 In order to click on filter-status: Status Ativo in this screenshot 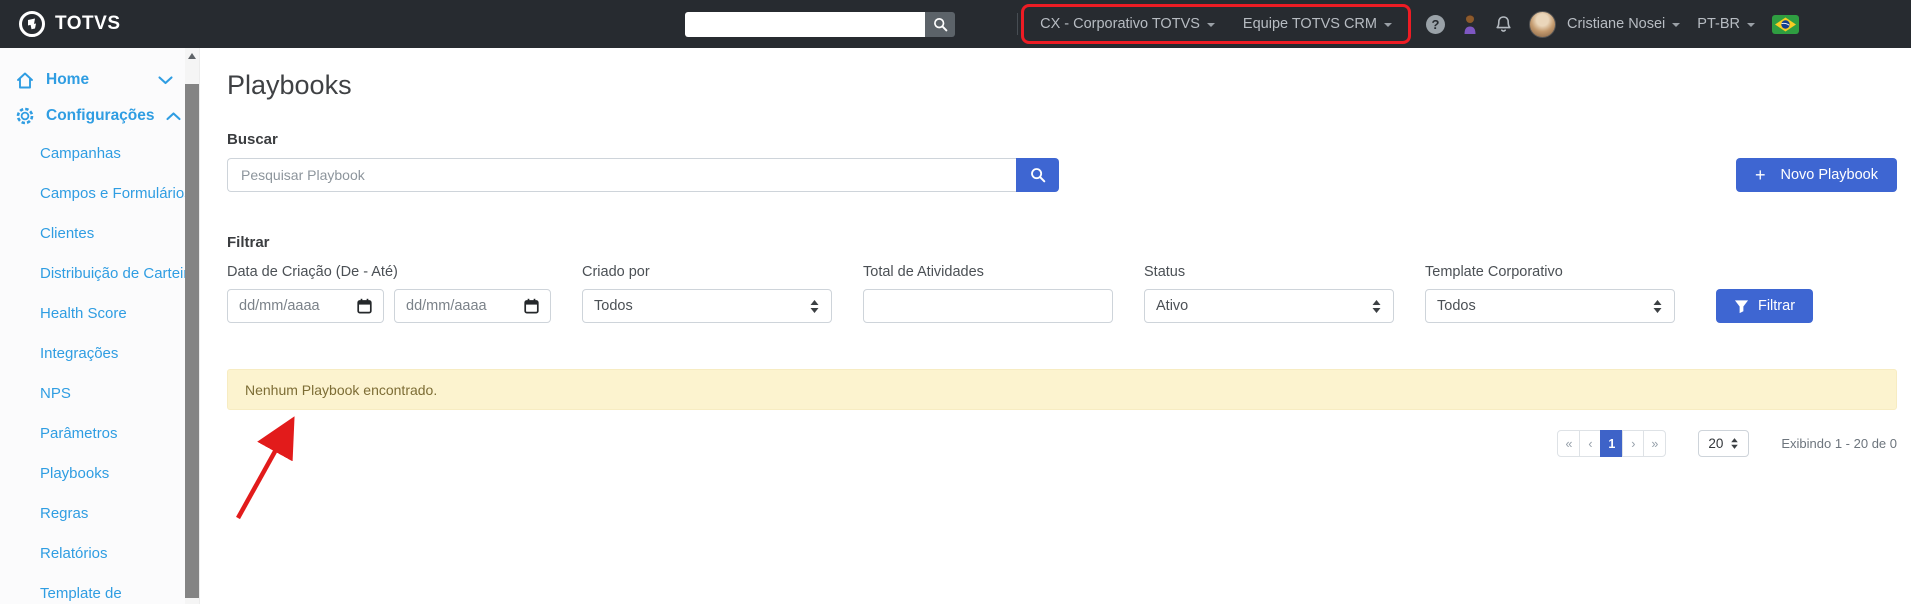, I will do `click(1269, 293)`.